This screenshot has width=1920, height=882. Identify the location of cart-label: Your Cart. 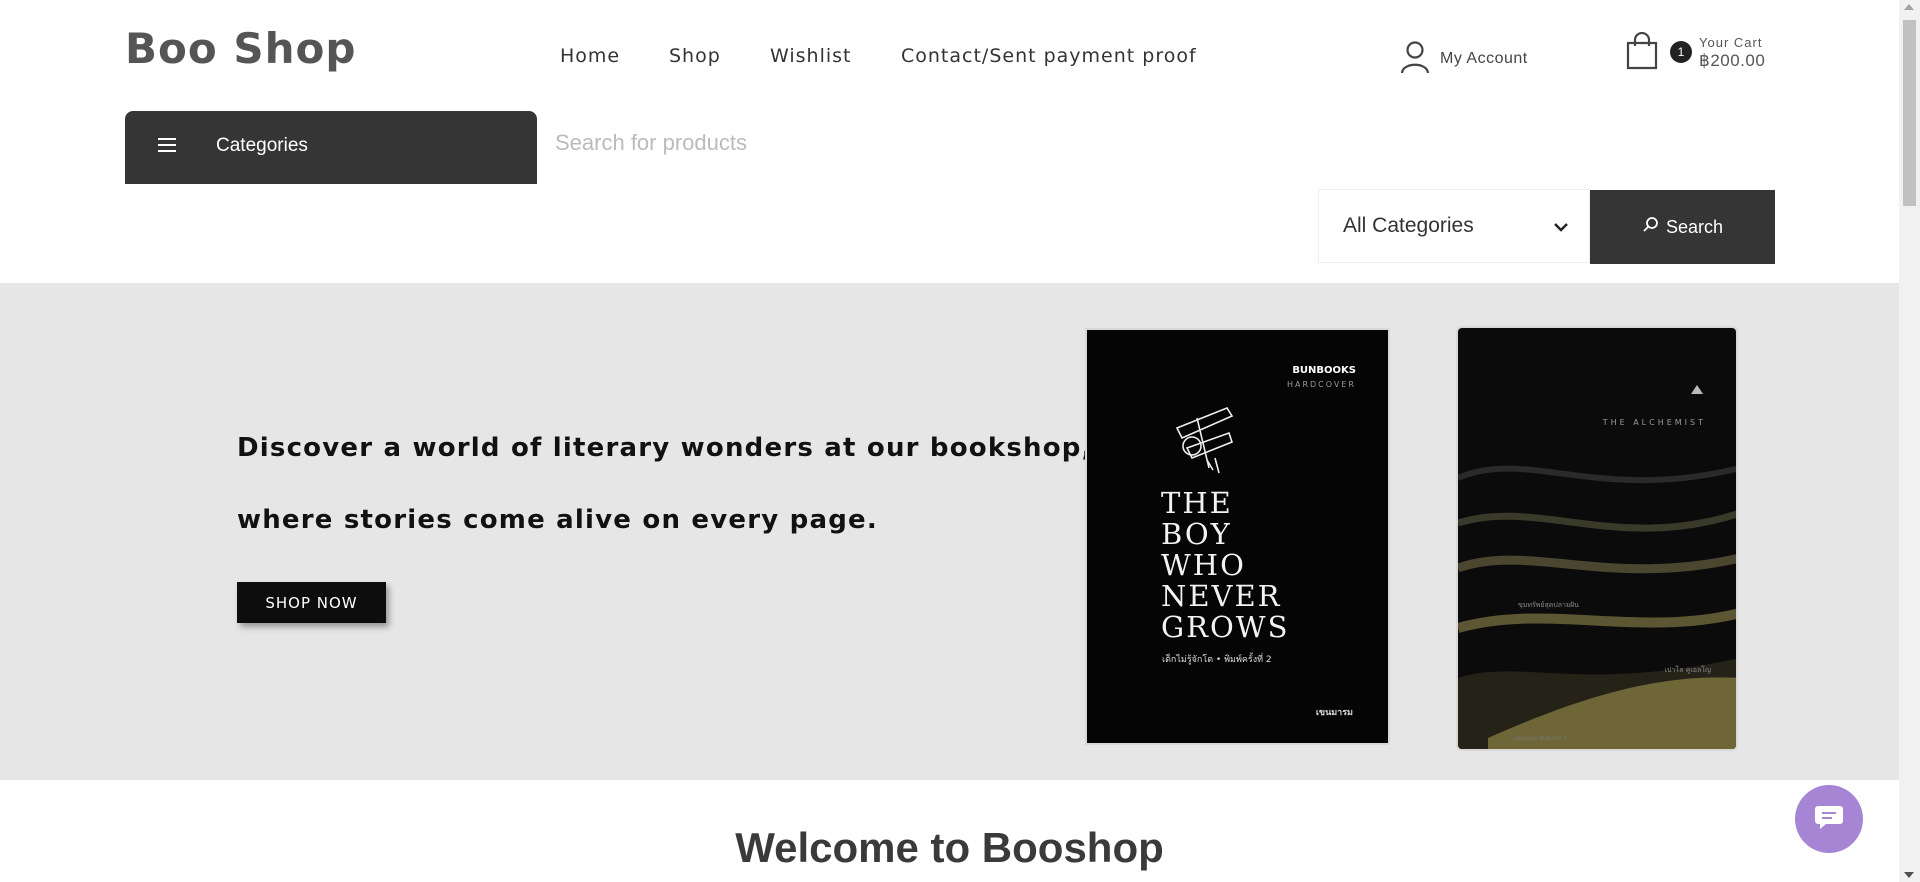
(1731, 42).